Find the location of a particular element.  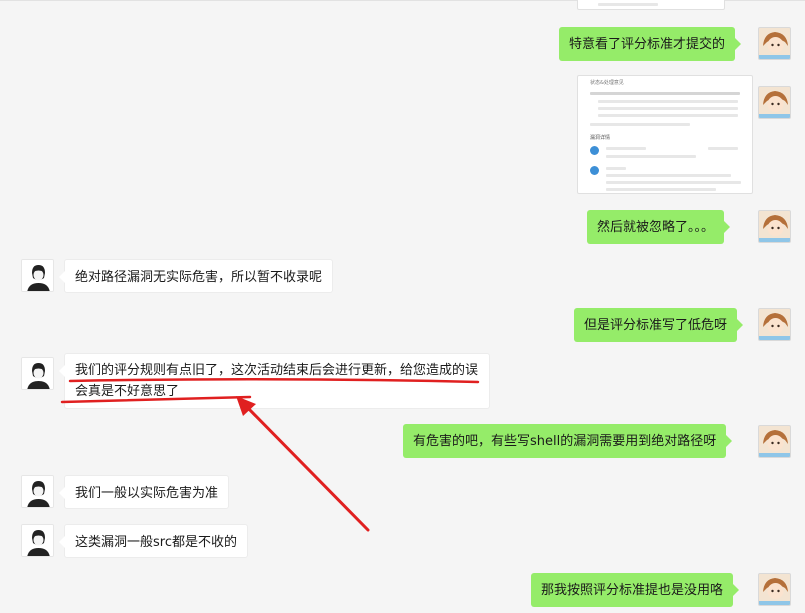

message-text: 特意看了评分标准才提交的 is located at coordinates (647, 44).